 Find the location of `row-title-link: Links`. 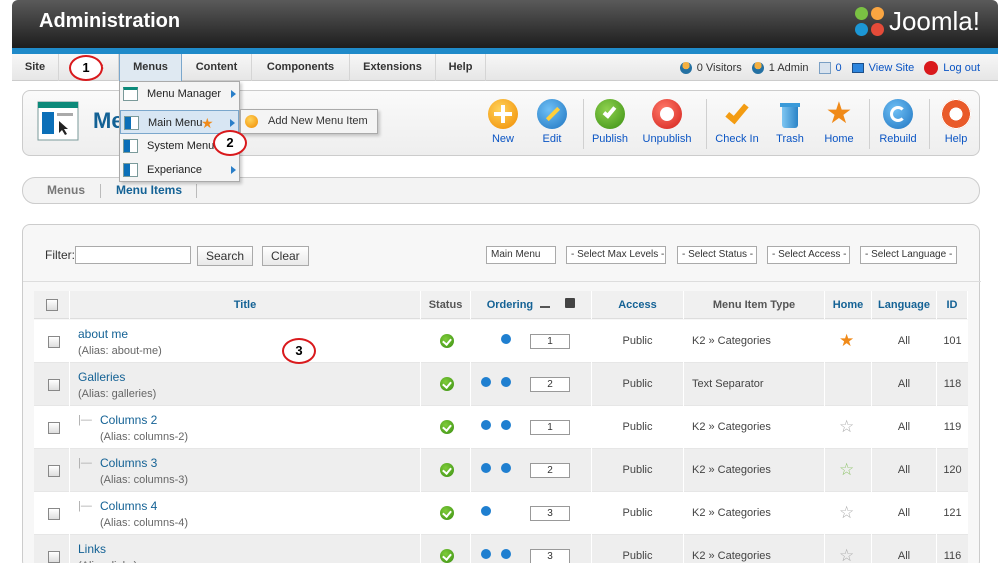

row-title-link: Links is located at coordinates (92, 549).